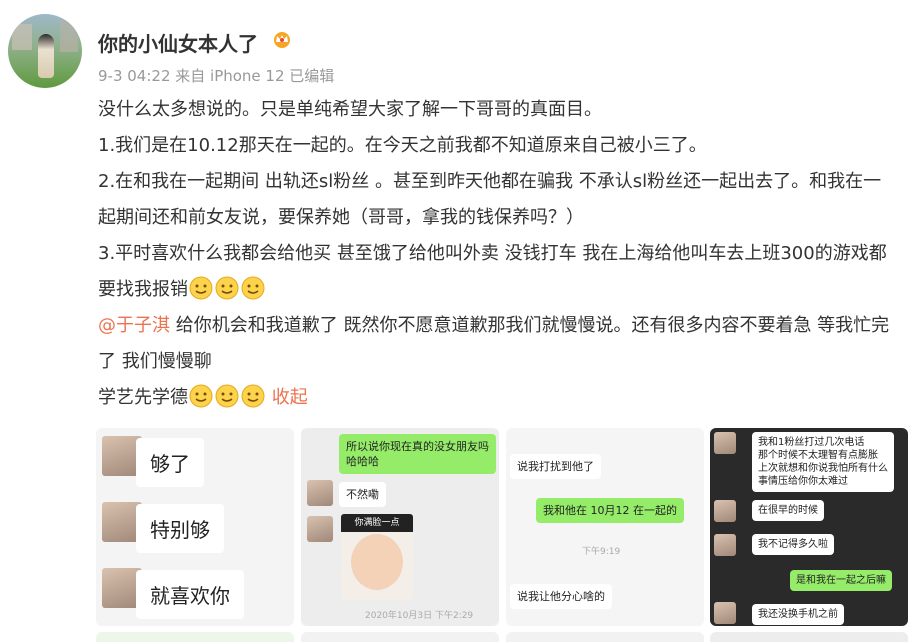 Image resolution: width=924 pixels, height=642 pixels. Describe the element at coordinates (377, 562) in the screenshot. I see `baby-face` at that location.